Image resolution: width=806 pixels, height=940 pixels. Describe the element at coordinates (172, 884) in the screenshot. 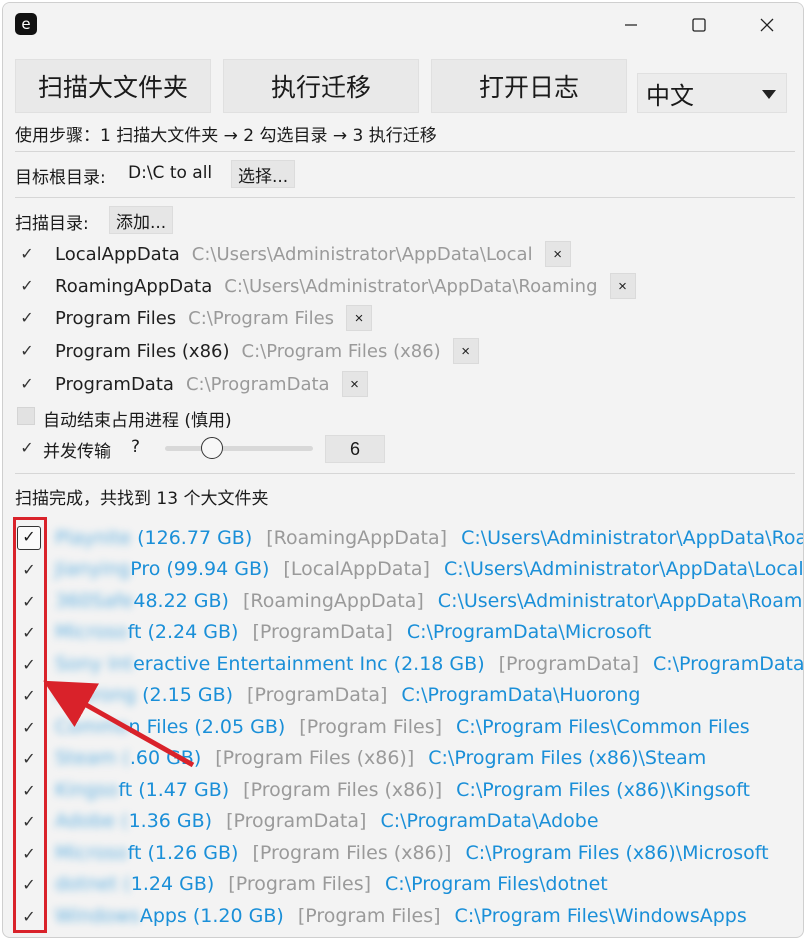

I see `result-name: 1.24 GB)` at that location.